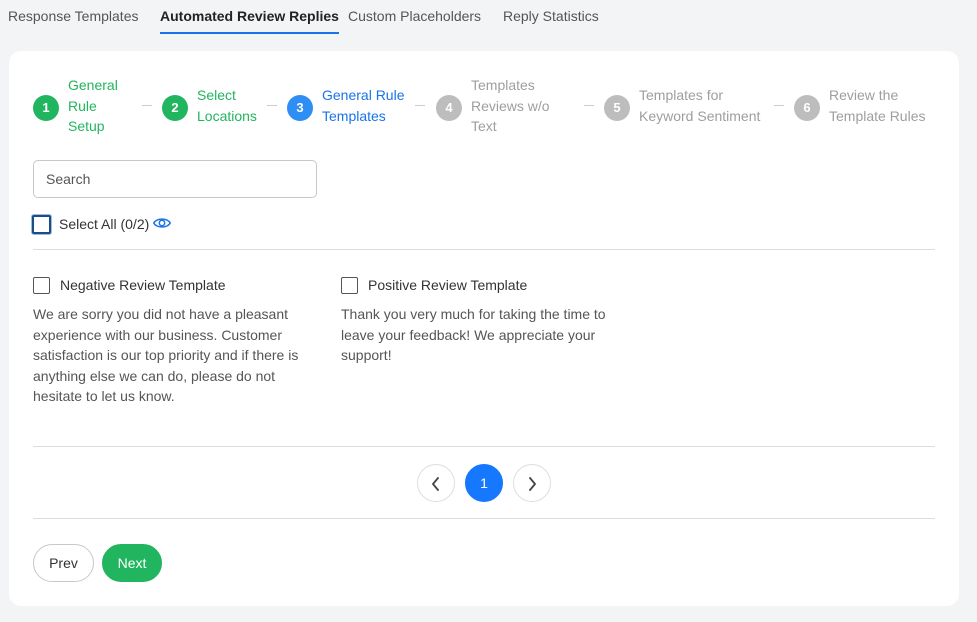 Image resolution: width=977 pixels, height=622 pixels. I want to click on negative-template-title: Negative Review Template, so click(143, 285).